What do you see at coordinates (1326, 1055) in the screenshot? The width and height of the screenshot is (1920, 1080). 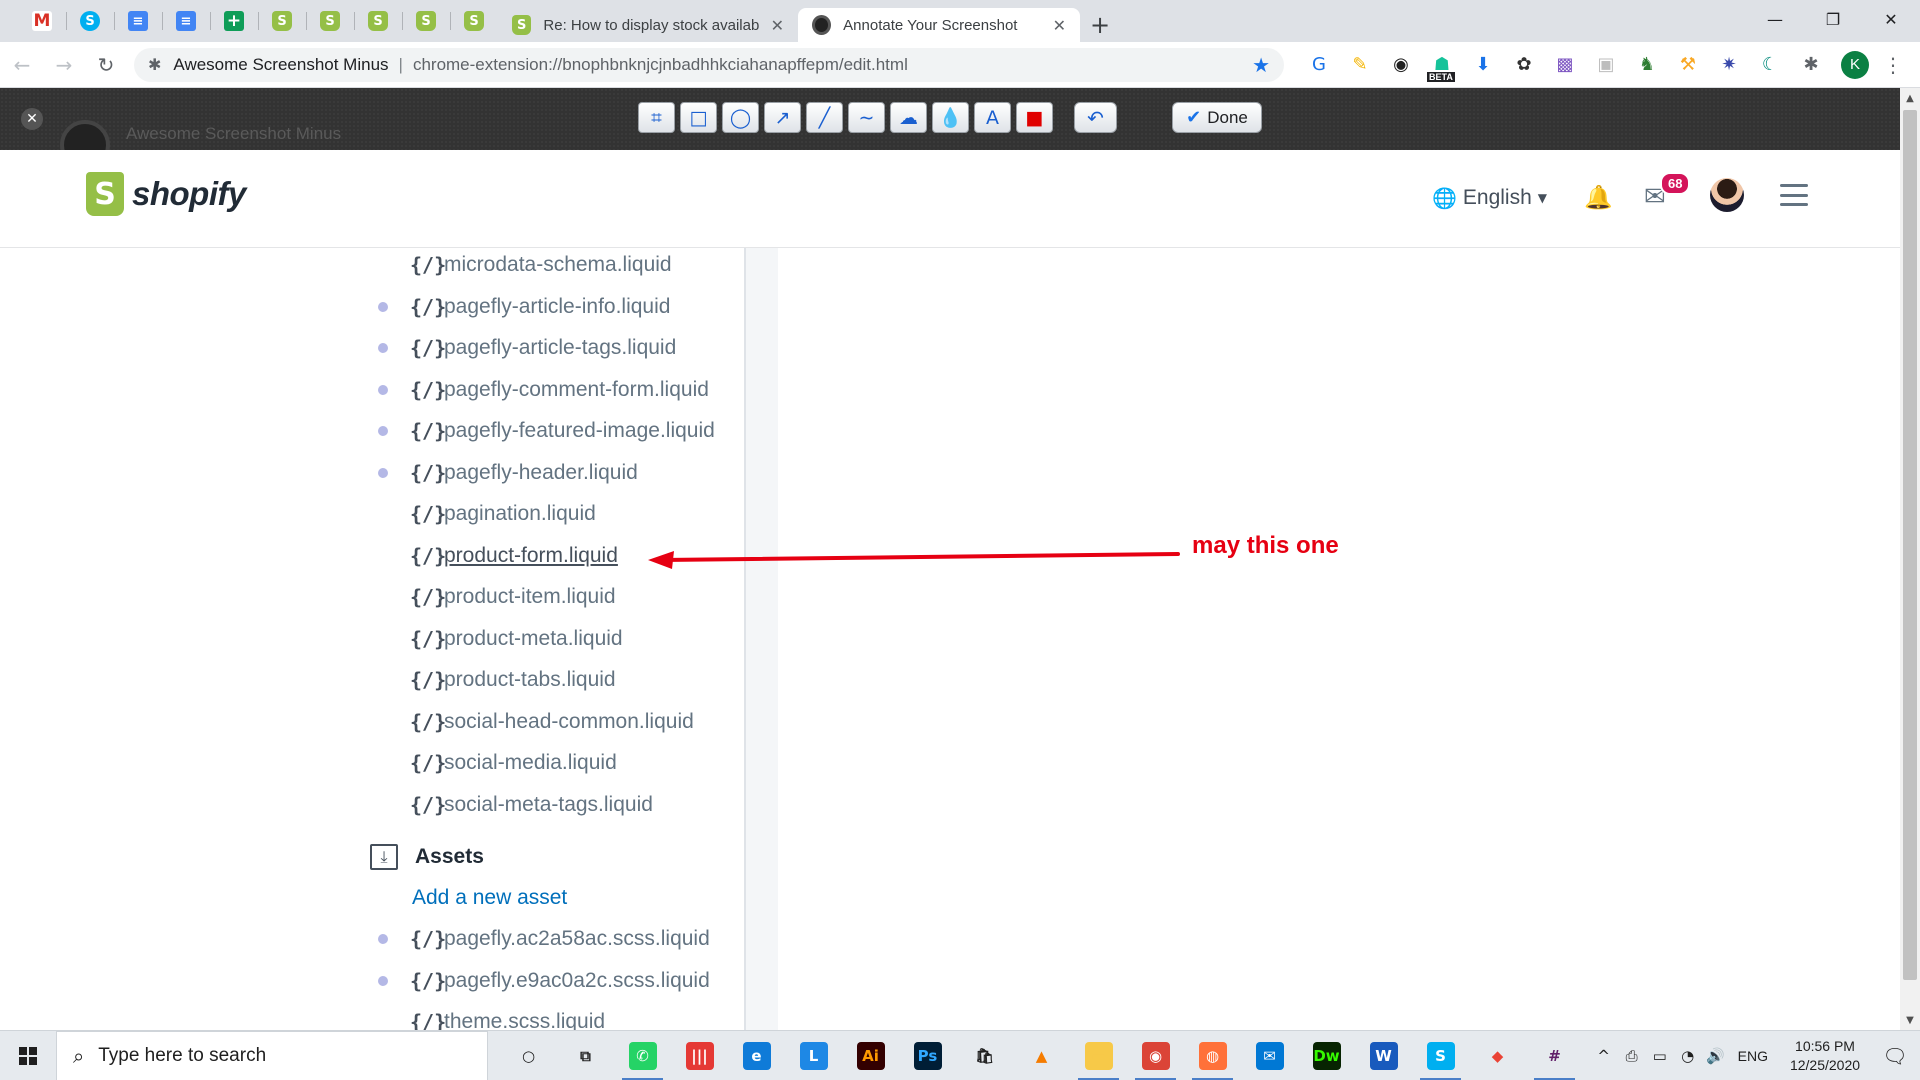 I see `taskbar-app: Dw` at bounding box center [1326, 1055].